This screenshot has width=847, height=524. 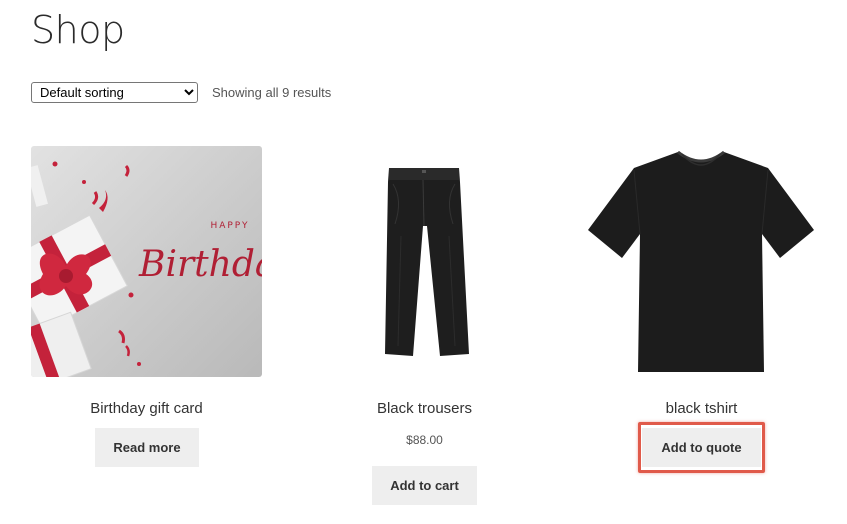 I want to click on birthday-card-image: HAPPY Birthday, so click(x=146, y=261).